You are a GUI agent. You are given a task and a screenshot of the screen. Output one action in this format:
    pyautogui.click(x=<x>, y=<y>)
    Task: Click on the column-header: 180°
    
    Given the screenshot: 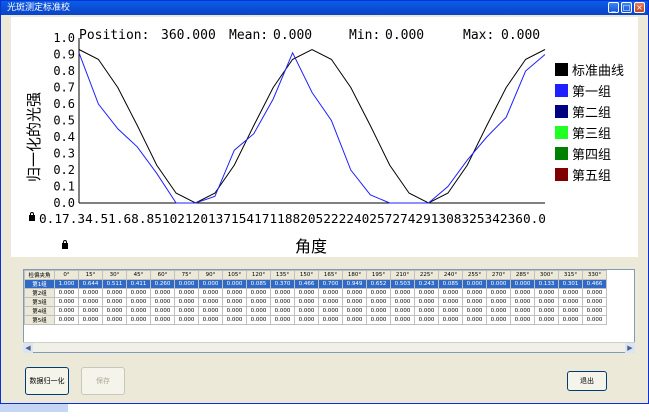 What is the action you would take?
    pyautogui.click(x=354, y=275)
    